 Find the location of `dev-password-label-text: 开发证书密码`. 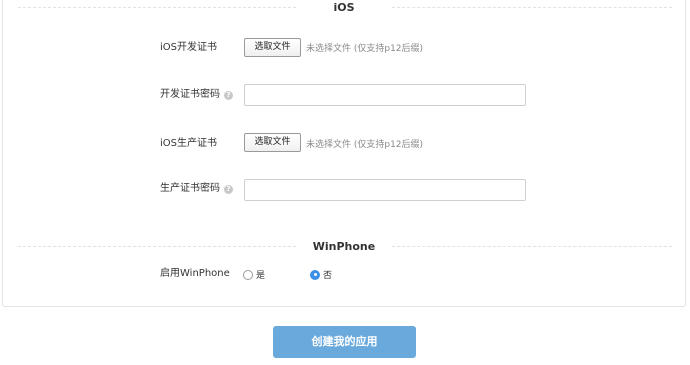

dev-password-label-text: 开发证书密码 is located at coordinates (190, 94).